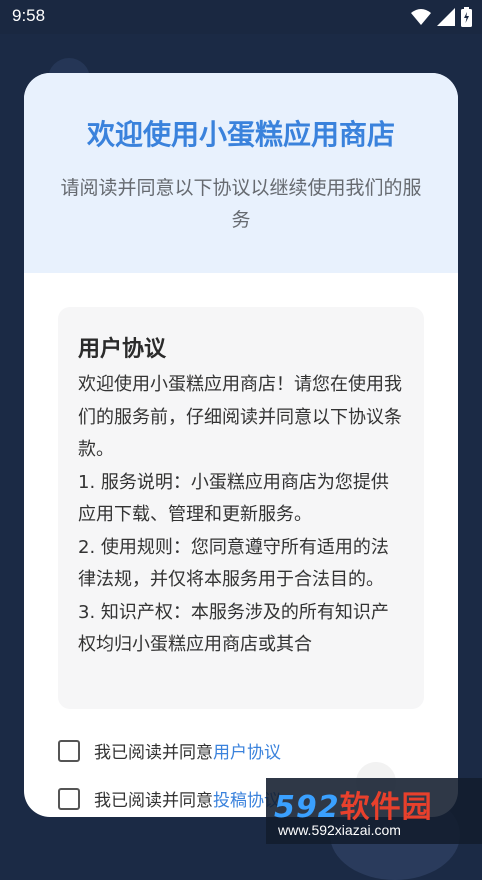 This screenshot has height=880, width=482. Describe the element at coordinates (307, 807) in the screenshot. I see `watermark-logo-number: 592` at that location.